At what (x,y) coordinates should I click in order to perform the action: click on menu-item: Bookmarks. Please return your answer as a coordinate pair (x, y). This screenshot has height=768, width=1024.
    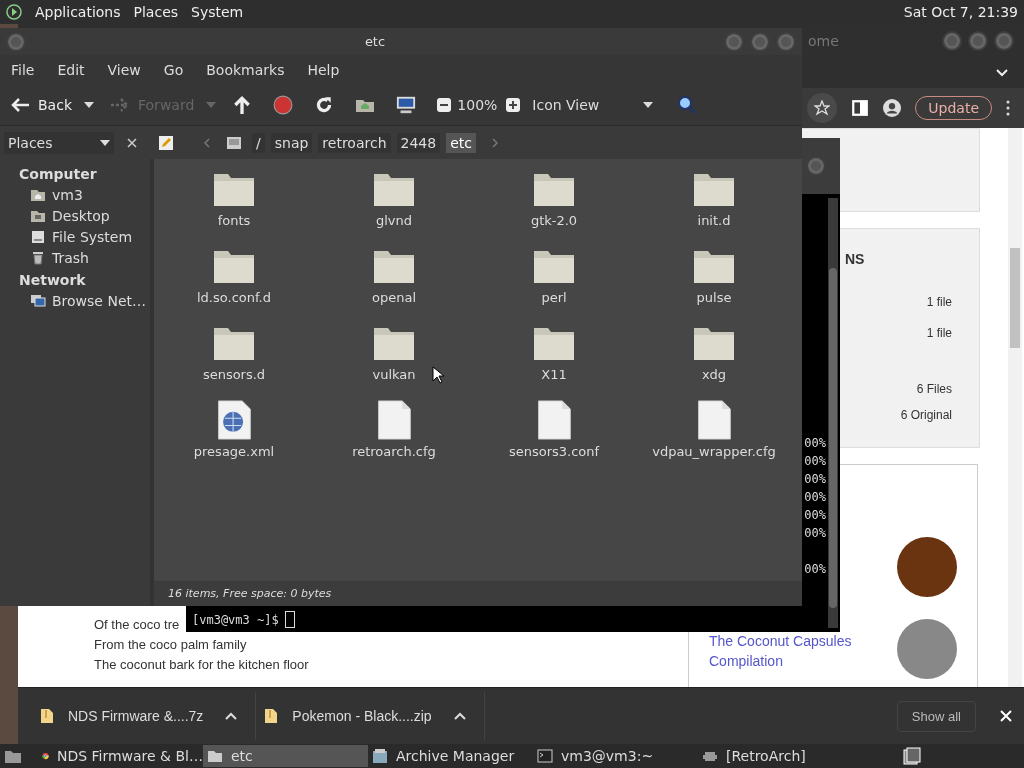
    Looking at the image, I should click on (245, 70).